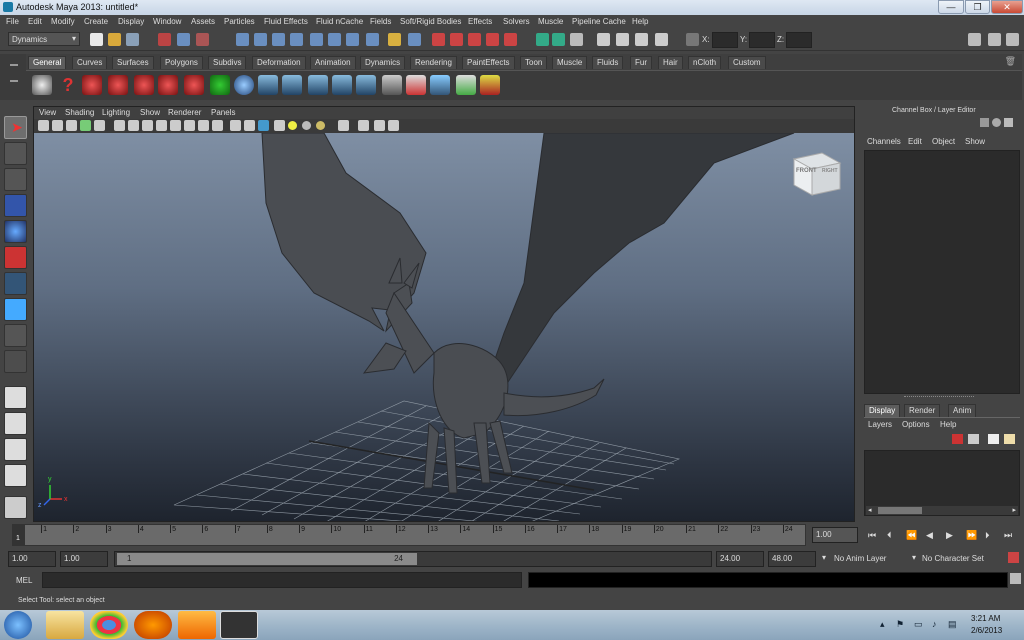  I want to click on vp-menu-view: View, so click(47, 112).